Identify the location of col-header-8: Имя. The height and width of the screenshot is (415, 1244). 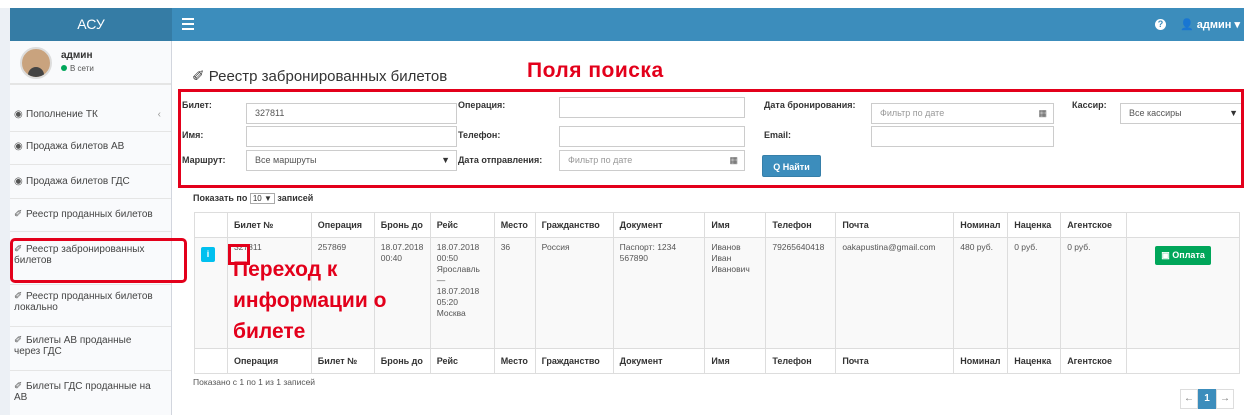
(735, 225).